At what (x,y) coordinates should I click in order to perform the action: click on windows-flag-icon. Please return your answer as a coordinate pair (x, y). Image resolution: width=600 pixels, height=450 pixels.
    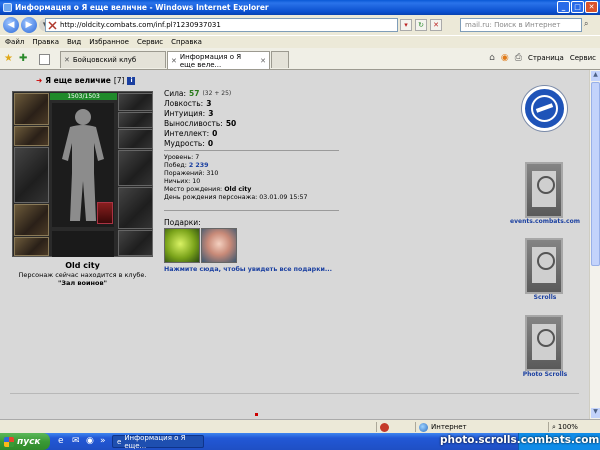
    Looking at the image, I should click on (9, 441).